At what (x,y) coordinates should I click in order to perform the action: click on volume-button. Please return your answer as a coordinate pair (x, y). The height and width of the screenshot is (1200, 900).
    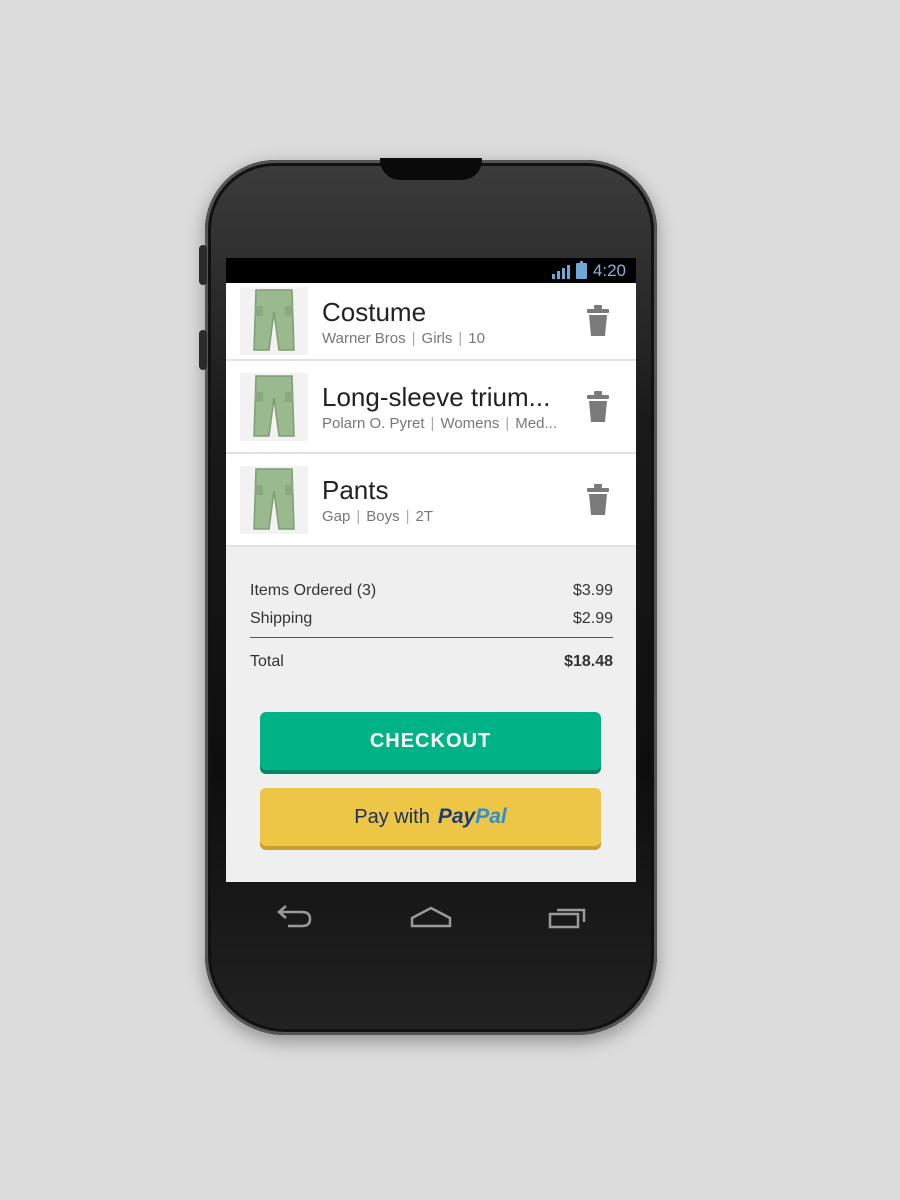
    Looking at the image, I should click on (203, 265).